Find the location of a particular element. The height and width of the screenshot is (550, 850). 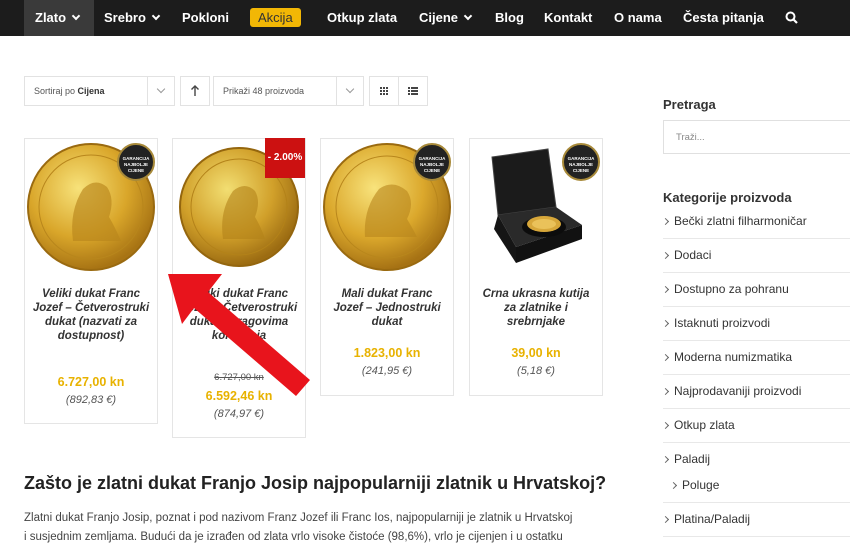

nav-item-o-nama: O nama is located at coordinates (638, 18).